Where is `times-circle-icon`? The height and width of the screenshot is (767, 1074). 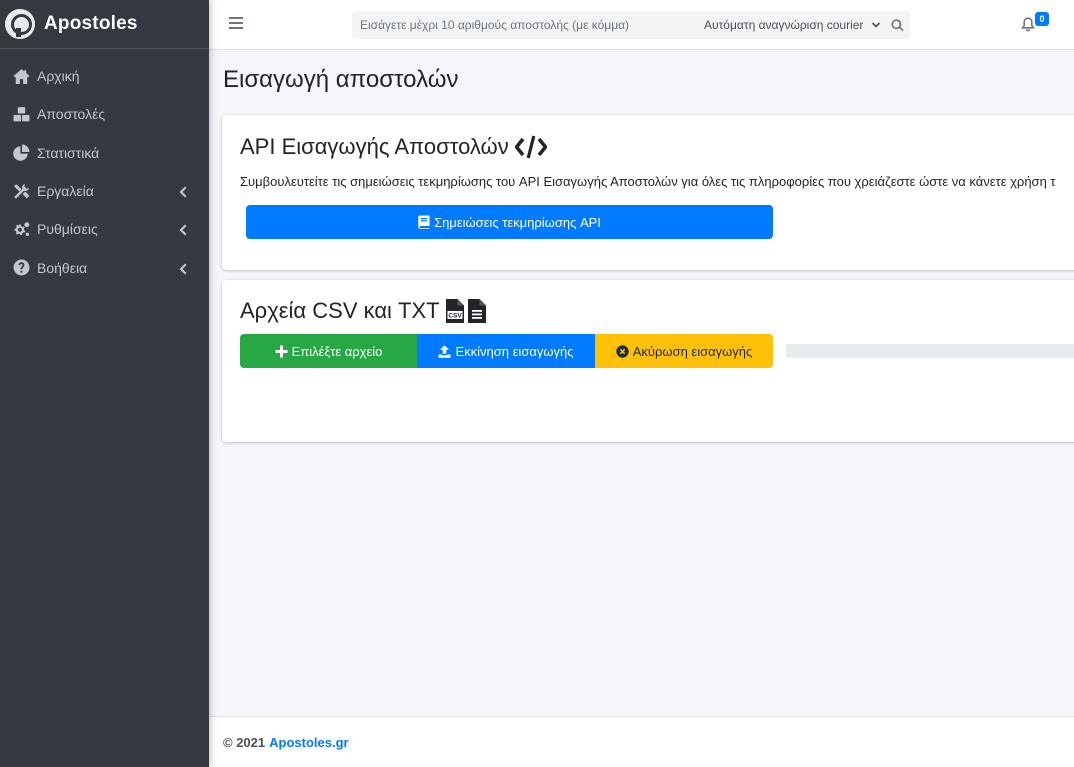
times-circle-icon is located at coordinates (622, 351).